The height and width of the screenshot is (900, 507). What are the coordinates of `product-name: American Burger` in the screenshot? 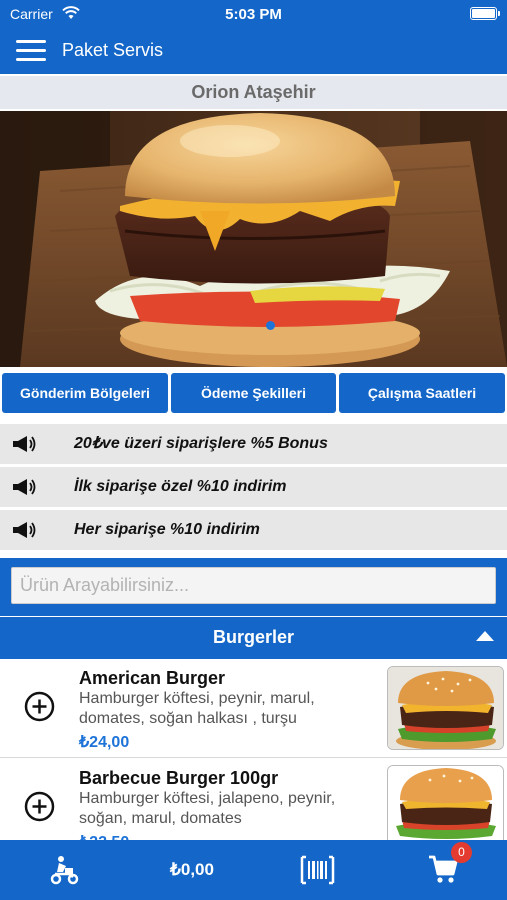 It's located at (152, 678).